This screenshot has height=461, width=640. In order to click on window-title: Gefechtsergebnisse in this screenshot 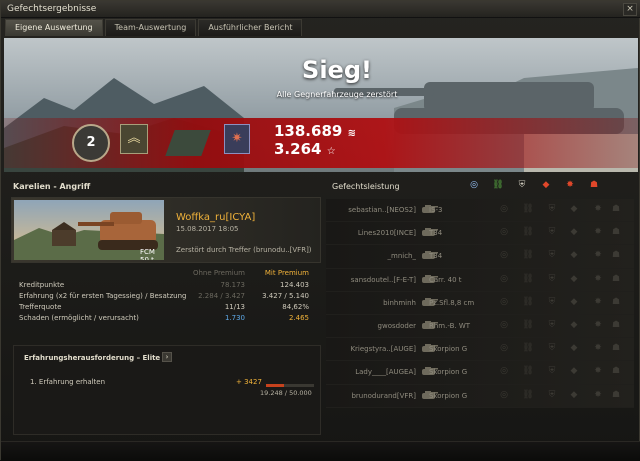, I will do `click(52, 9)`.